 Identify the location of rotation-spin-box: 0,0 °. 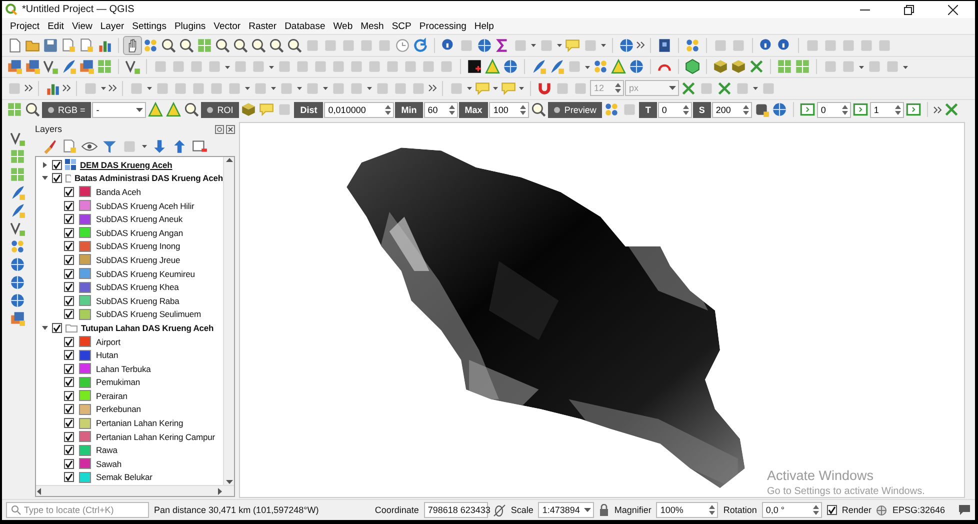
(792, 510).